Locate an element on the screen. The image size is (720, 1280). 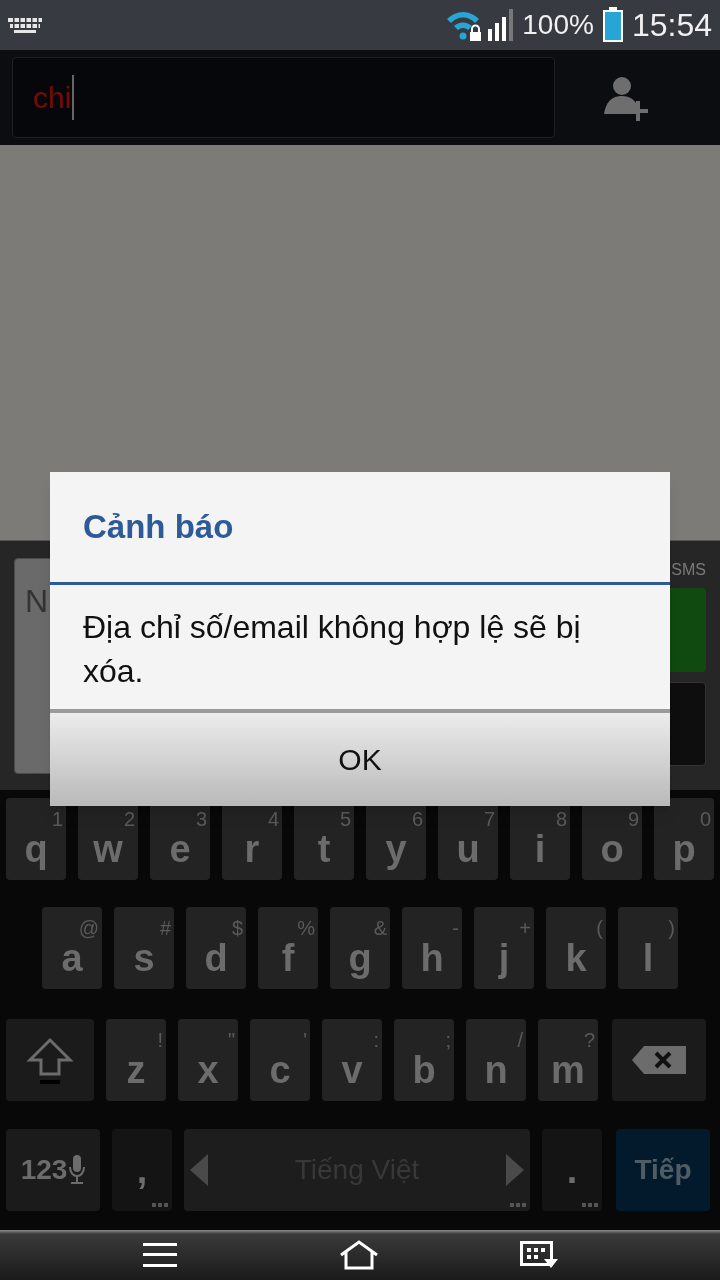
key: n / is located at coordinates (496, 1060).